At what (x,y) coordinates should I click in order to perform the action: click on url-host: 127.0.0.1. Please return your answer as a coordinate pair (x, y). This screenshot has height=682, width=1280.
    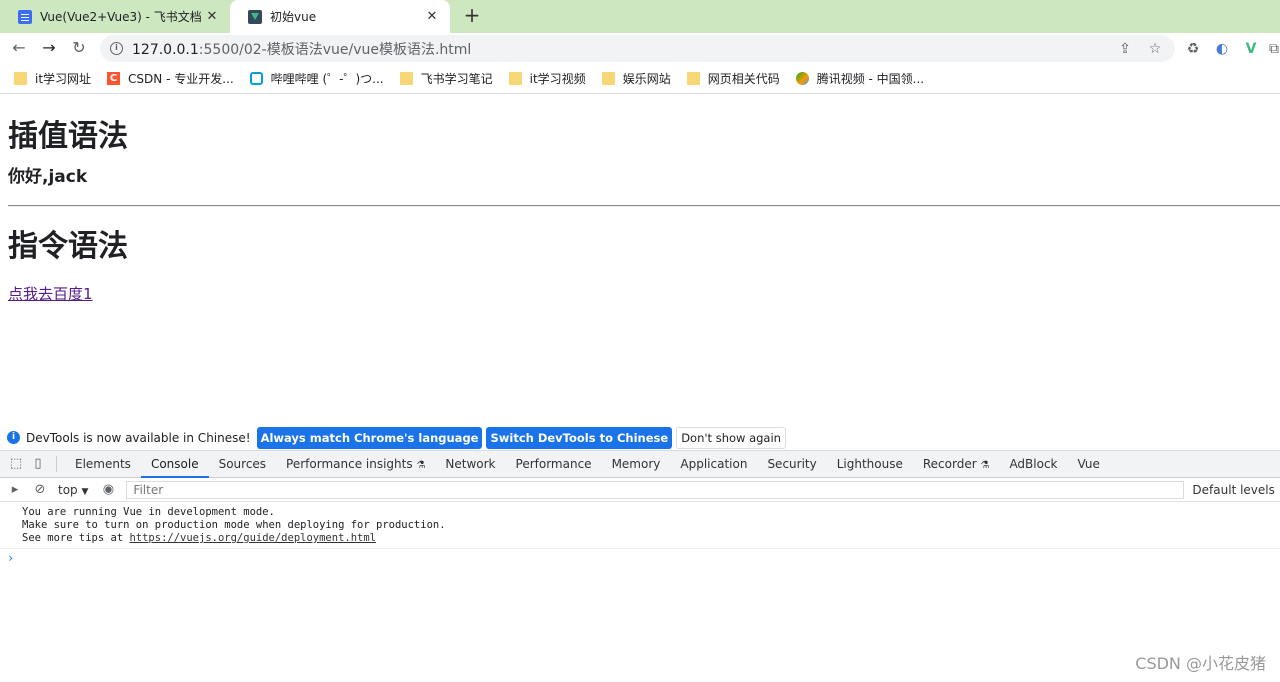
    Looking at the image, I should click on (165, 49).